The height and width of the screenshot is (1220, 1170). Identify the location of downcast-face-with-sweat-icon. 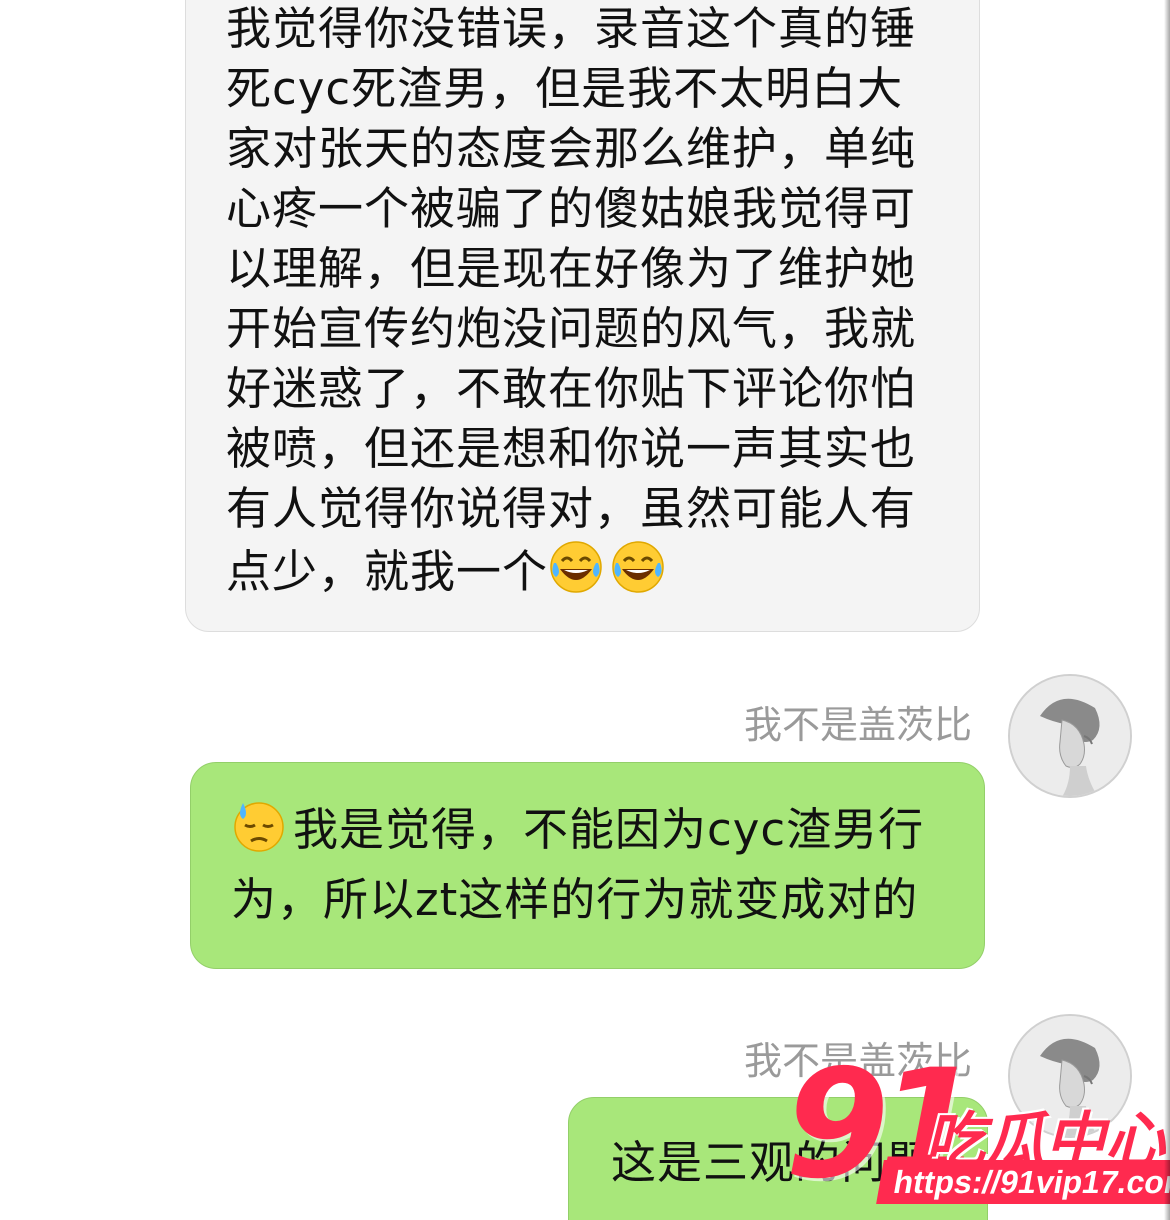
(259, 825).